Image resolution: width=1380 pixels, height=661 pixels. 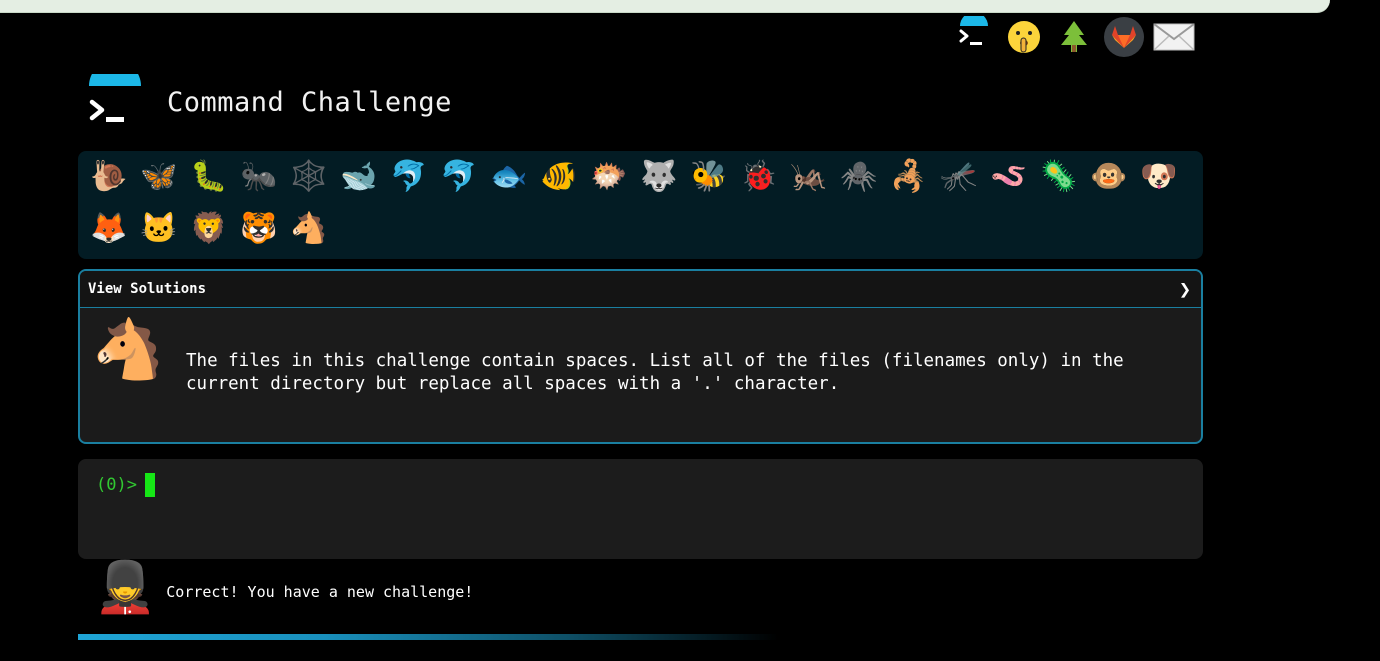 I want to click on animal-icon: 🦁, so click(x=209, y=229).